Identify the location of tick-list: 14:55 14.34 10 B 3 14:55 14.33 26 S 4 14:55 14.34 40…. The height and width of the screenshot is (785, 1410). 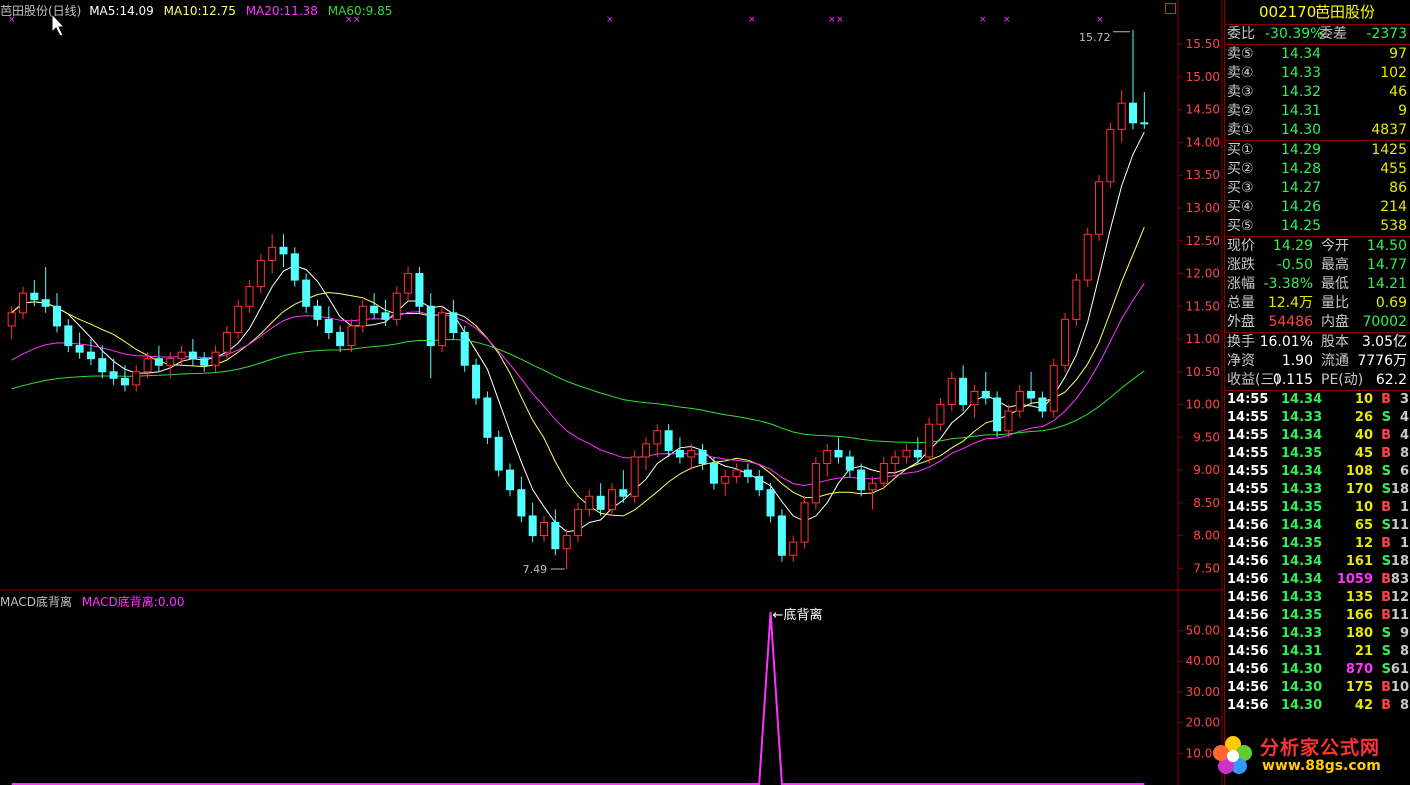
(1317, 552).